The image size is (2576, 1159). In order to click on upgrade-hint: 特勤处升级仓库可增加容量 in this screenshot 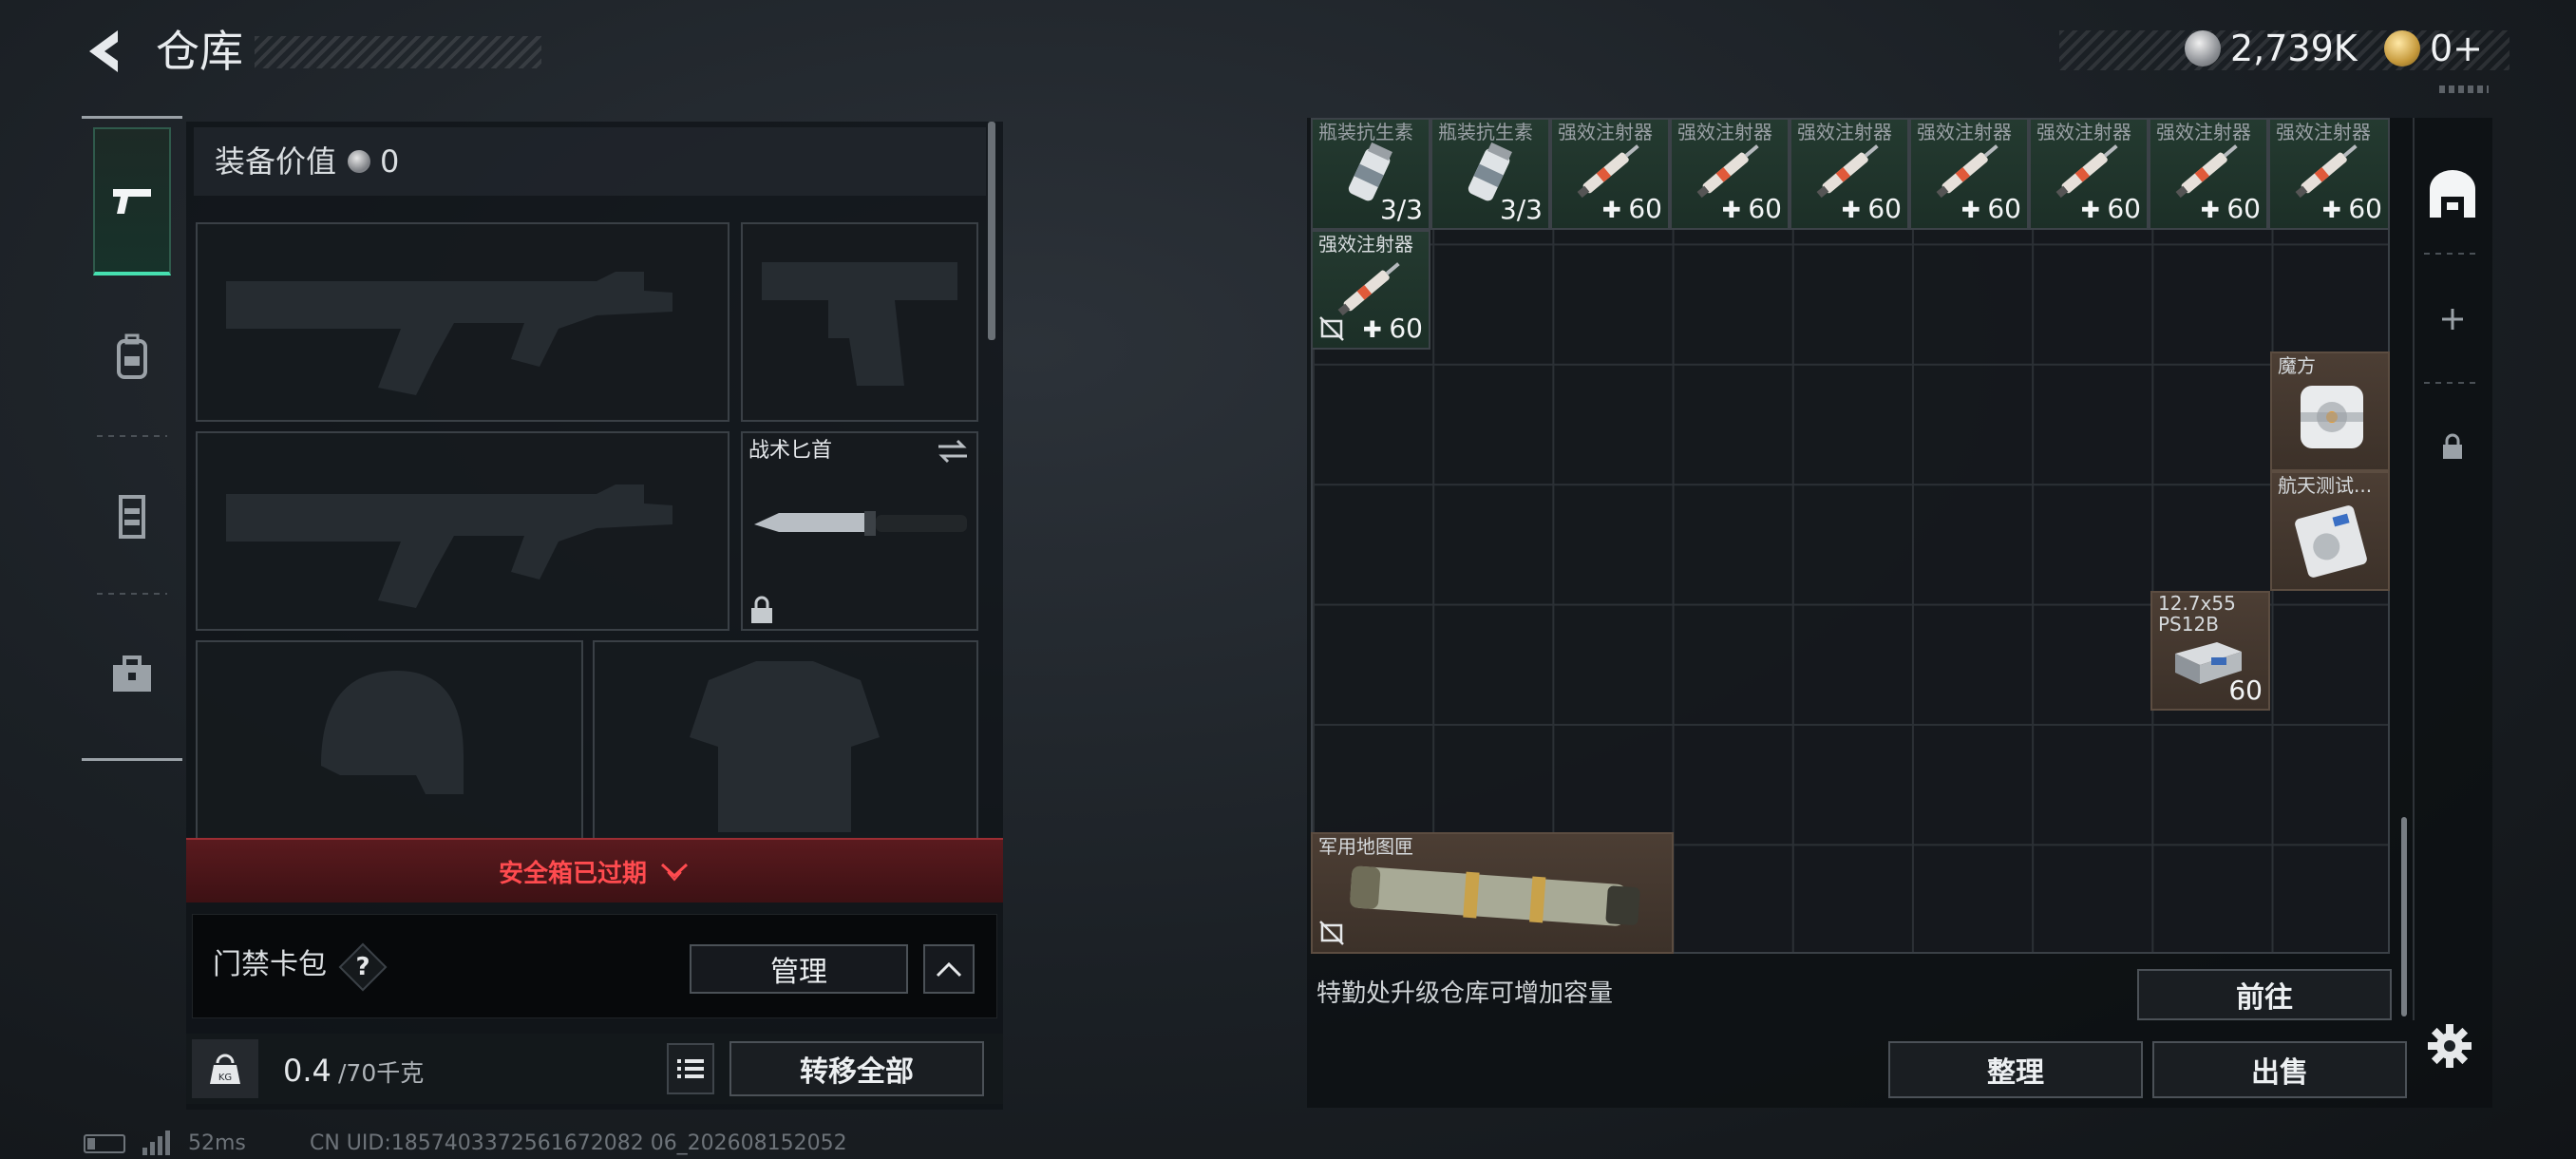, I will do `click(1465, 993)`.